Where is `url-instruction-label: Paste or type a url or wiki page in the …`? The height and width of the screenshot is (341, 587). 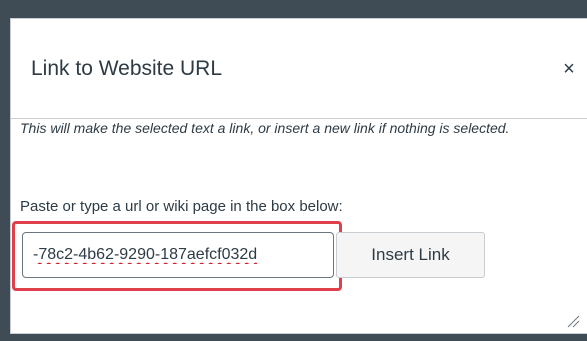 url-instruction-label: Paste or type a url or wiki page in the … is located at coordinates (181, 206).